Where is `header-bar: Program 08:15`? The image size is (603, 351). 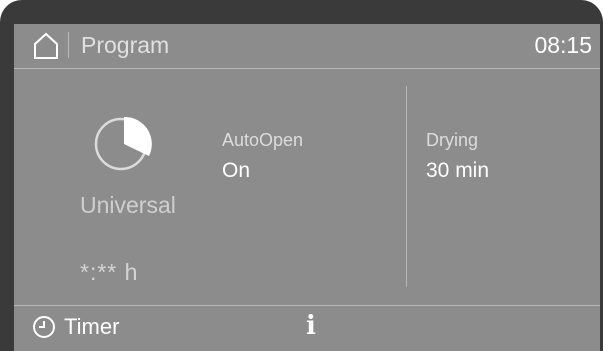 header-bar: Program 08:15 is located at coordinates (307, 46).